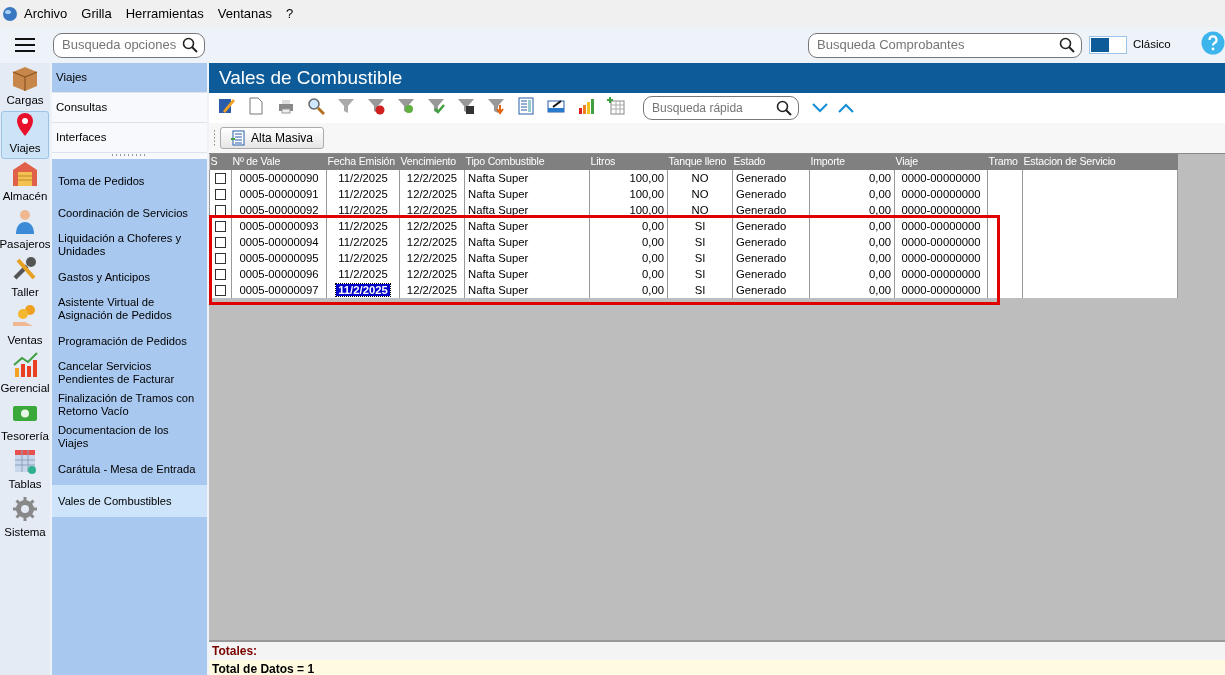 Image resolution: width=1225 pixels, height=675 pixels. I want to click on submenu-item: Documentacion de los Viajes, so click(129, 437).